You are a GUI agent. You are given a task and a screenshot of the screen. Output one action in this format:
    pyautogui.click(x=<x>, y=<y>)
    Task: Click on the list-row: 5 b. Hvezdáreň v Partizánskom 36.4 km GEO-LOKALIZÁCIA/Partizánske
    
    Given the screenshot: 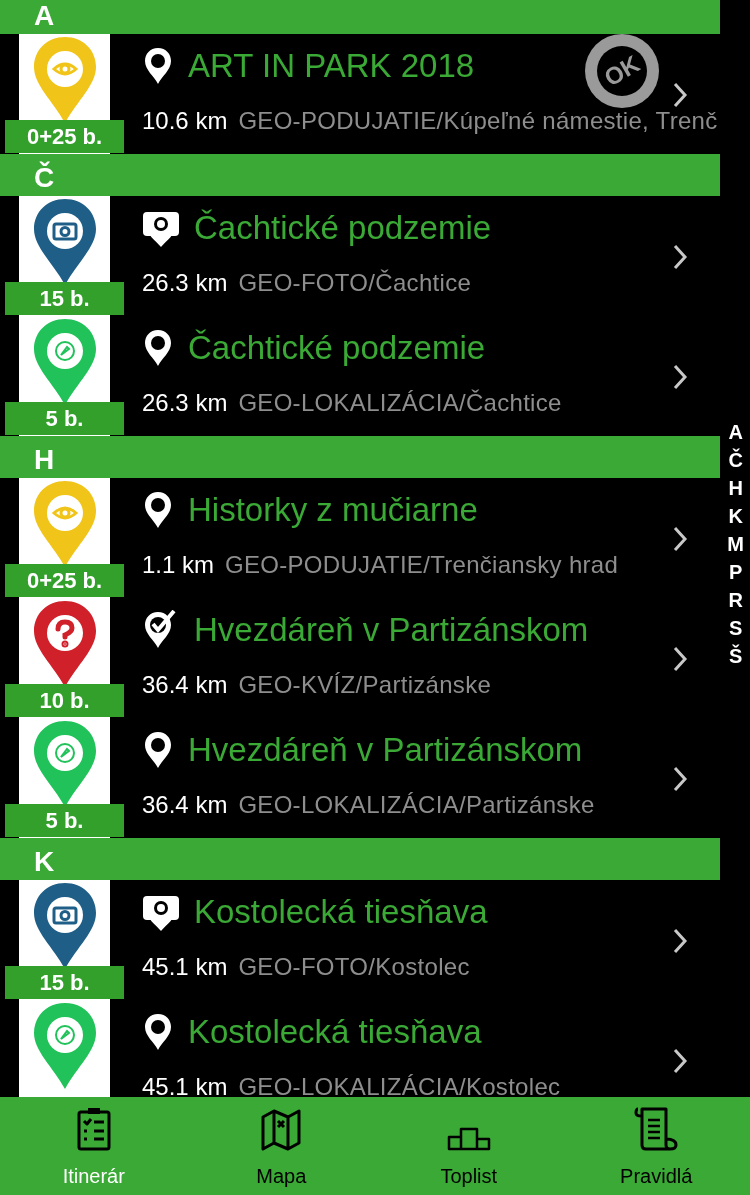 What is the action you would take?
    pyautogui.click(x=360, y=778)
    